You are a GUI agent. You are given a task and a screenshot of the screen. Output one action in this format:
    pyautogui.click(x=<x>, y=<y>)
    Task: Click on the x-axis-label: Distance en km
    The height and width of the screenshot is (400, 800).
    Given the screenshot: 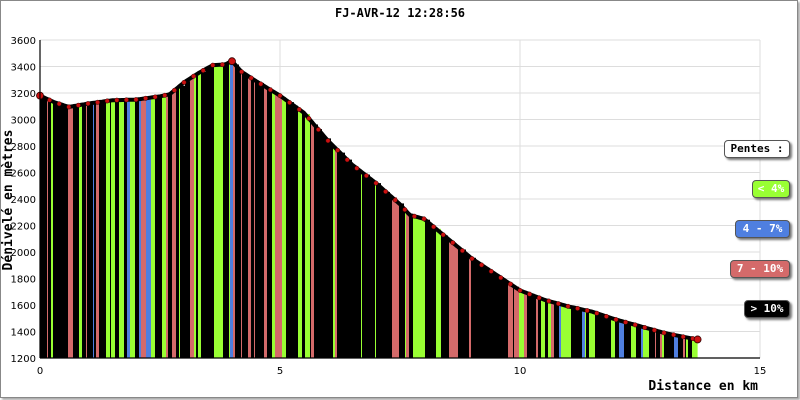 What is the action you would take?
    pyautogui.click(x=703, y=386)
    